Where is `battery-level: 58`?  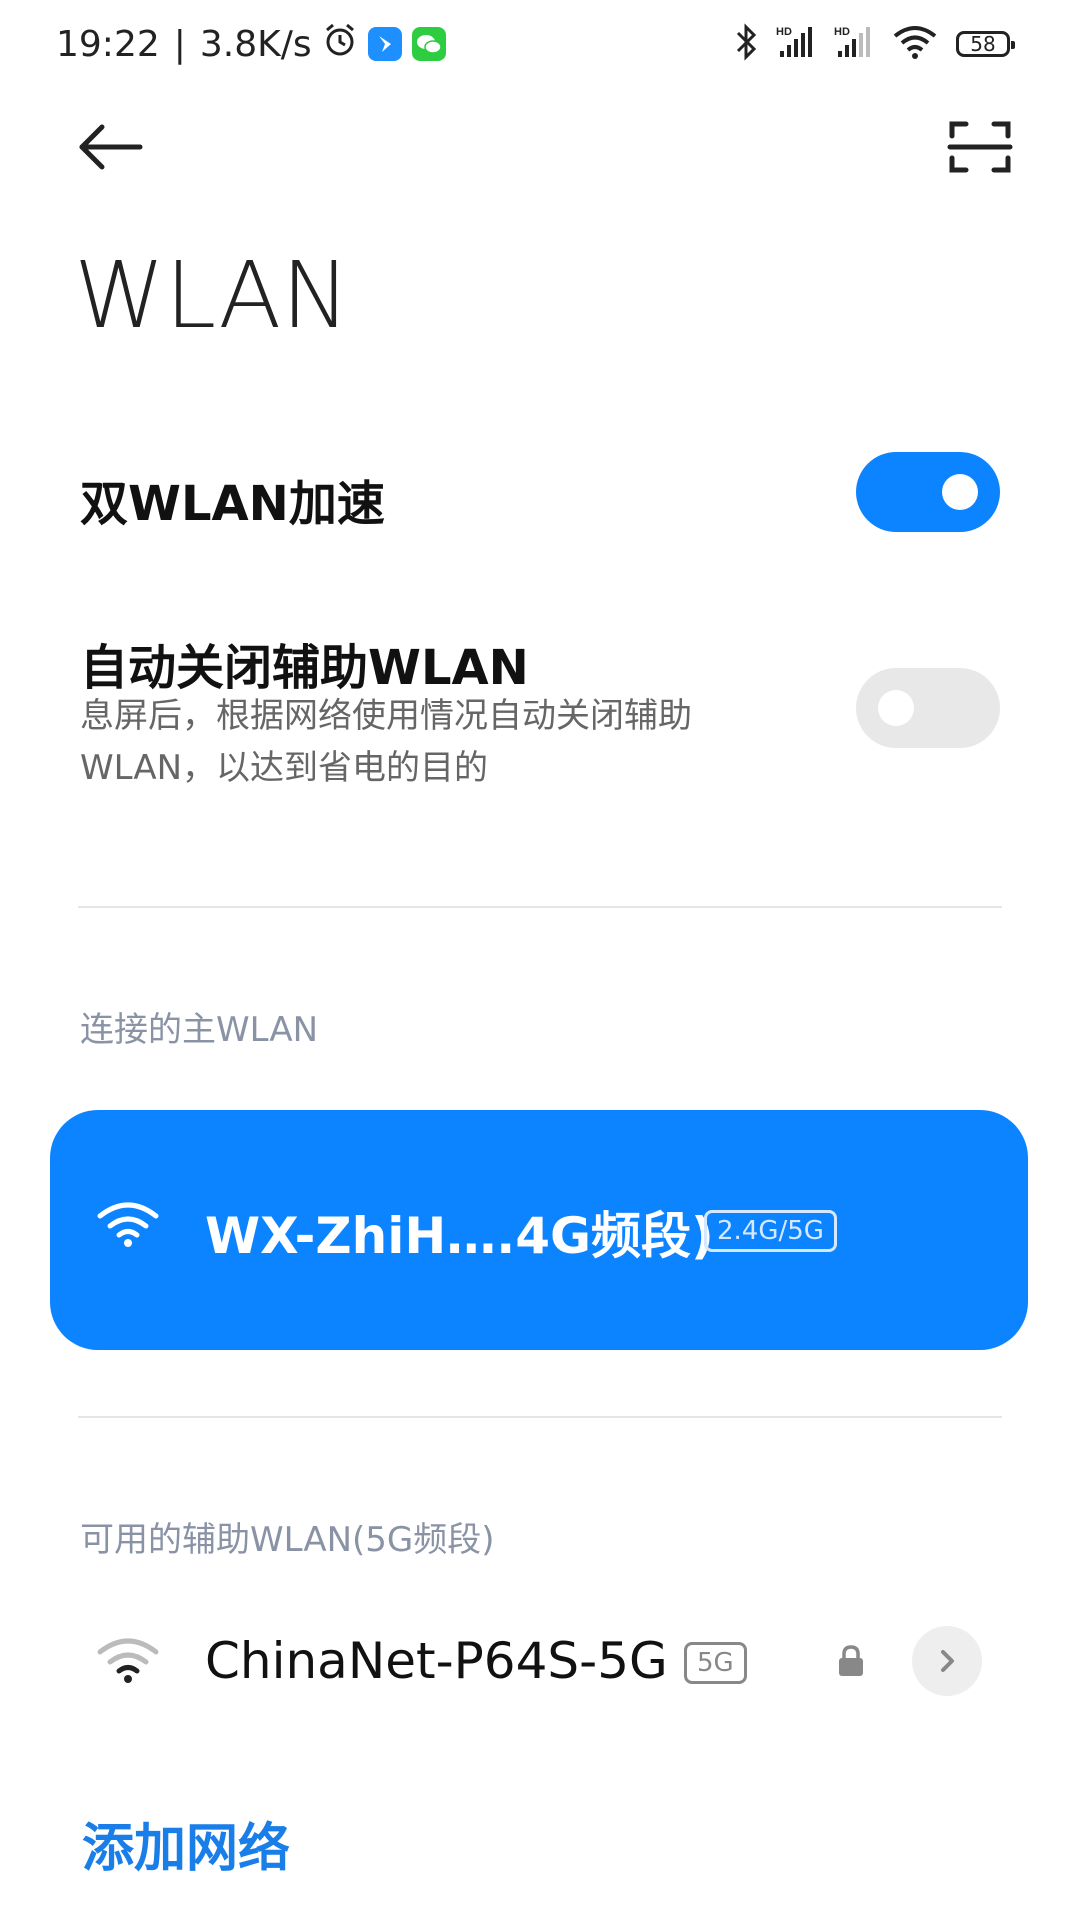
battery-level: 58 is located at coordinates (983, 44).